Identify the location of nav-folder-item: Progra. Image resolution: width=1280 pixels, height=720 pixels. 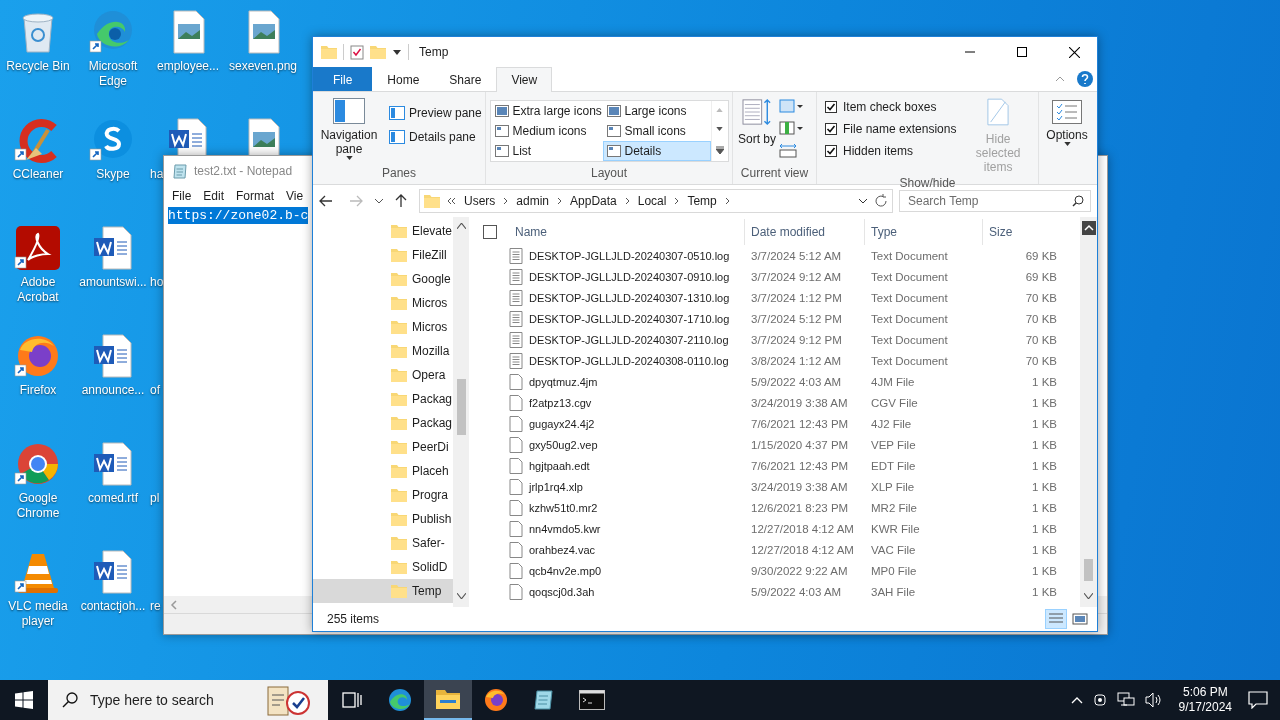
(383, 495).